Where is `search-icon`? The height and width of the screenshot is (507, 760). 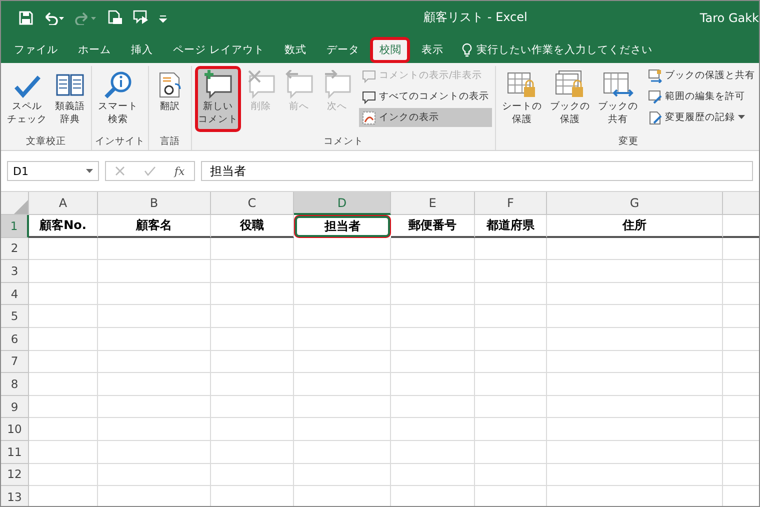 search-icon is located at coordinates (118, 85).